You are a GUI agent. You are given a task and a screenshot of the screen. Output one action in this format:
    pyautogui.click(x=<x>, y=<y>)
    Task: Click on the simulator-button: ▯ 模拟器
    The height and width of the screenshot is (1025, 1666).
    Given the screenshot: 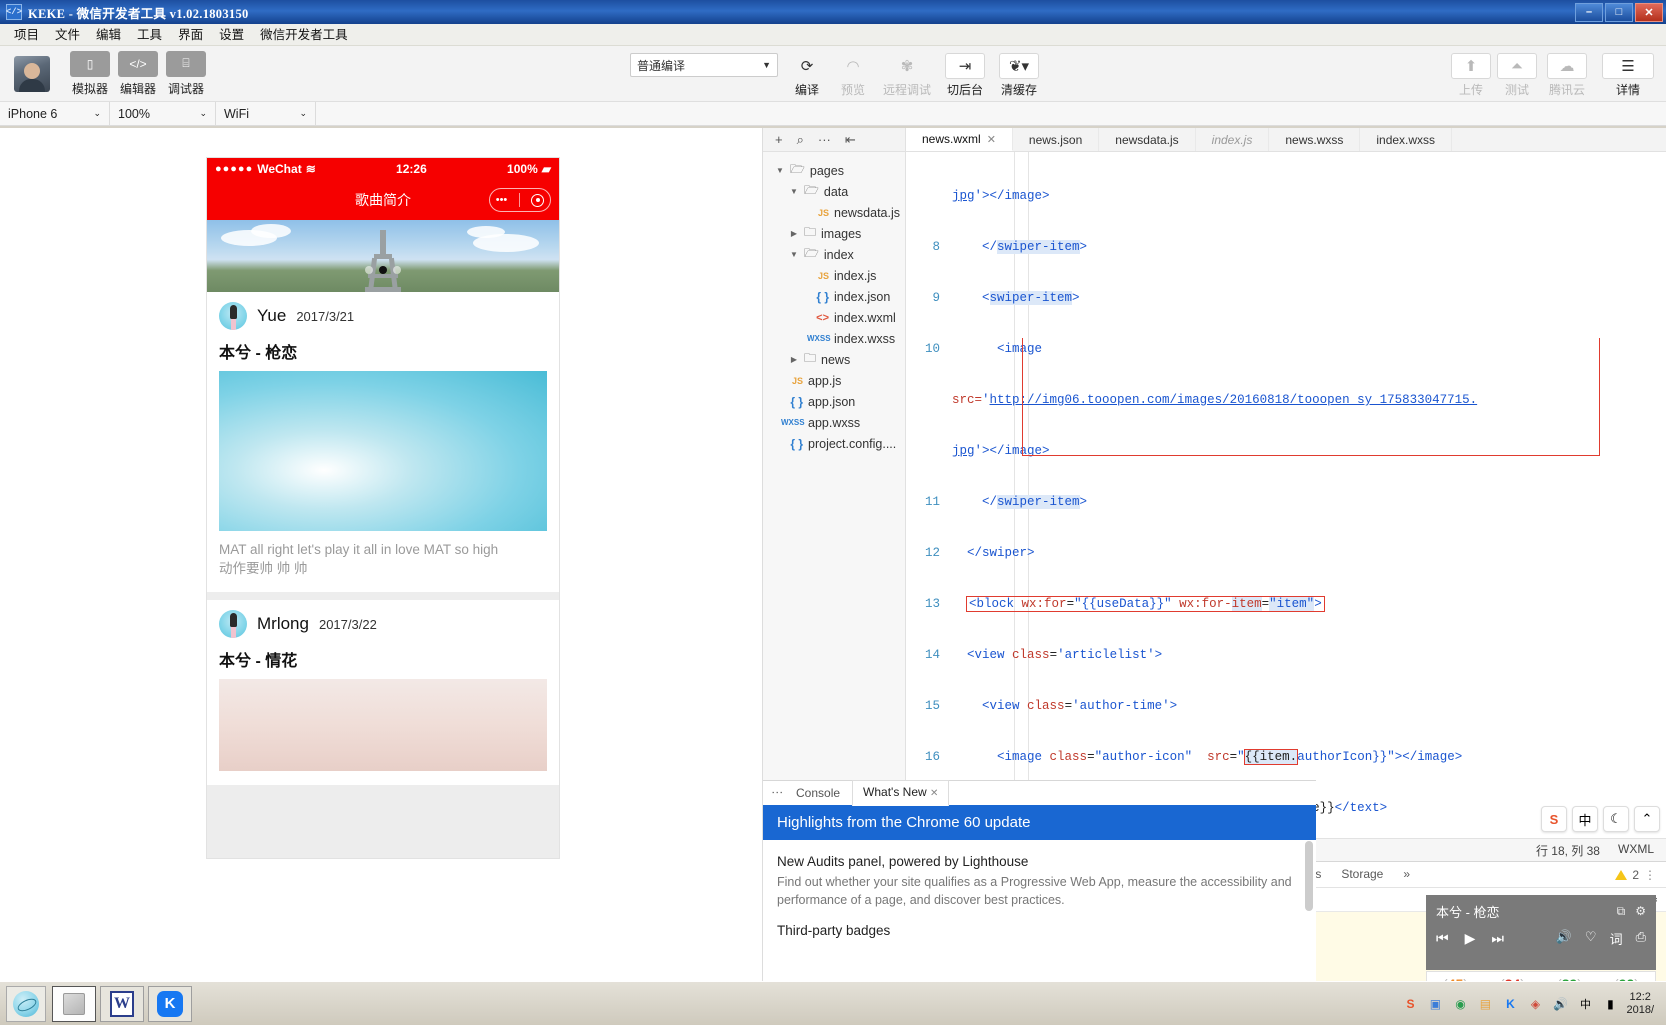 What is the action you would take?
    pyautogui.click(x=90, y=73)
    